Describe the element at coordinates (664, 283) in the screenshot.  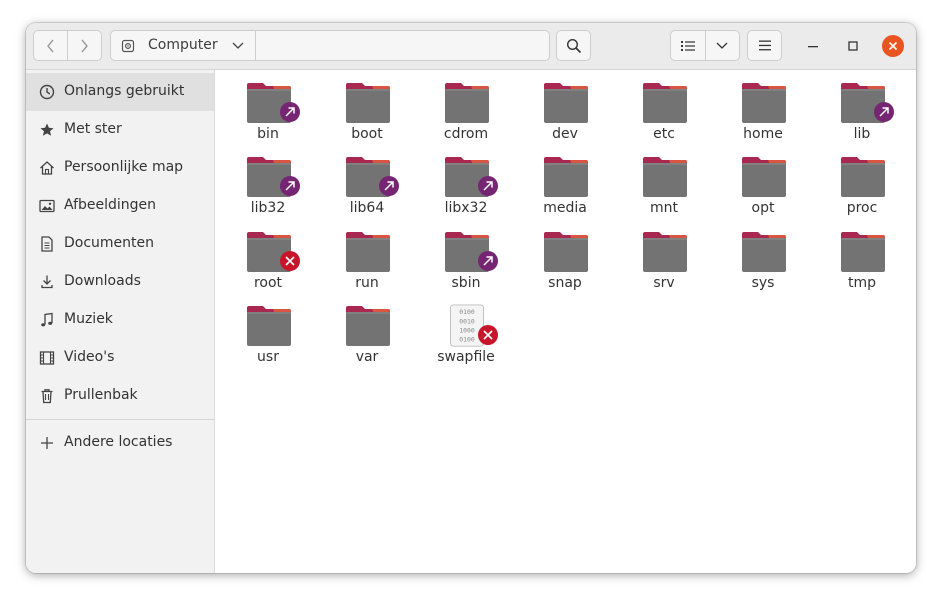
I see `file-name-label: srv` at that location.